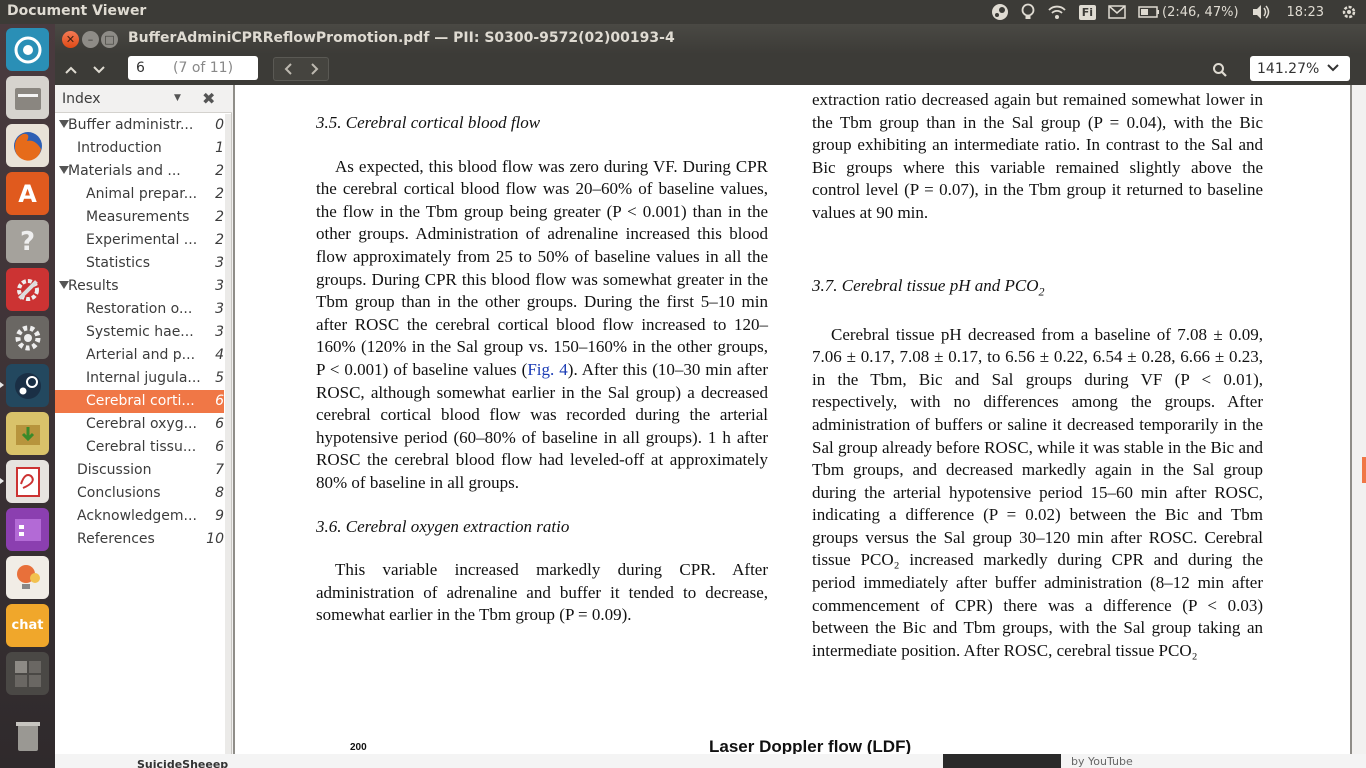 The width and height of the screenshot is (1366, 768). What do you see at coordinates (27, 577) in the screenshot?
I see `idea-bulb-icon` at bounding box center [27, 577].